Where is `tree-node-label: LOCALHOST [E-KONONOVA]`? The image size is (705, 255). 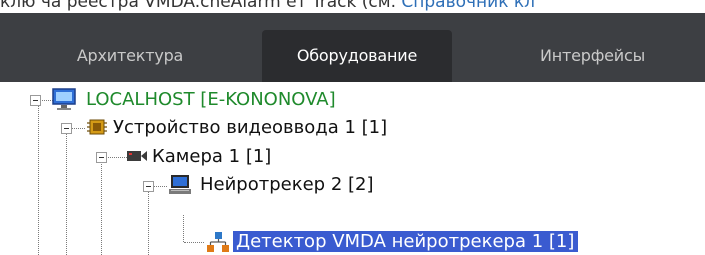
tree-node-label: LOCALHOST [E-KONONOVA] is located at coordinates (211, 99).